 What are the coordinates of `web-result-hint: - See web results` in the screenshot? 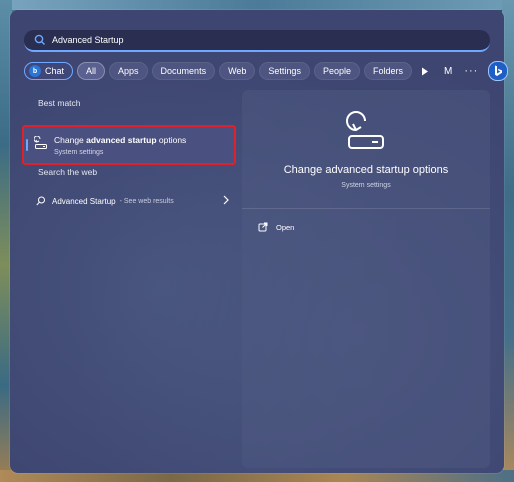 It's located at (146, 201).